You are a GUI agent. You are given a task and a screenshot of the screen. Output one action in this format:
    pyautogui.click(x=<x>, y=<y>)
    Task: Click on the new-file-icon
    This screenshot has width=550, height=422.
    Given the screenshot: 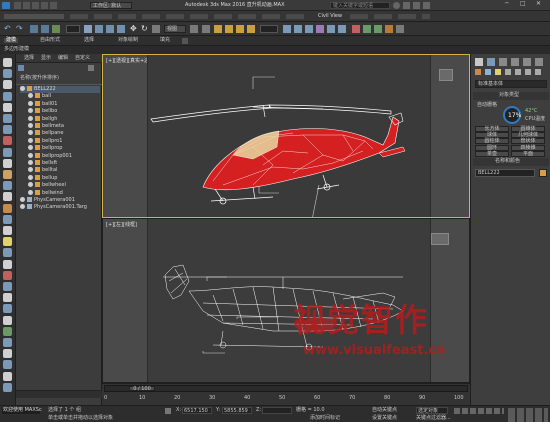 What is the action you would take?
    pyautogui.click(x=17, y=5)
    